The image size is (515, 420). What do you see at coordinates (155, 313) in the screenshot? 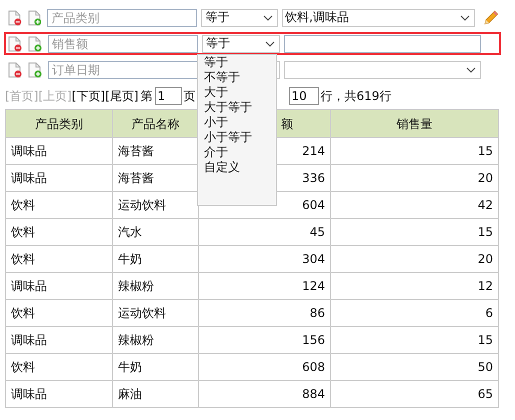
I see `table-cell: 运动饮料` at bounding box center [155, 313].